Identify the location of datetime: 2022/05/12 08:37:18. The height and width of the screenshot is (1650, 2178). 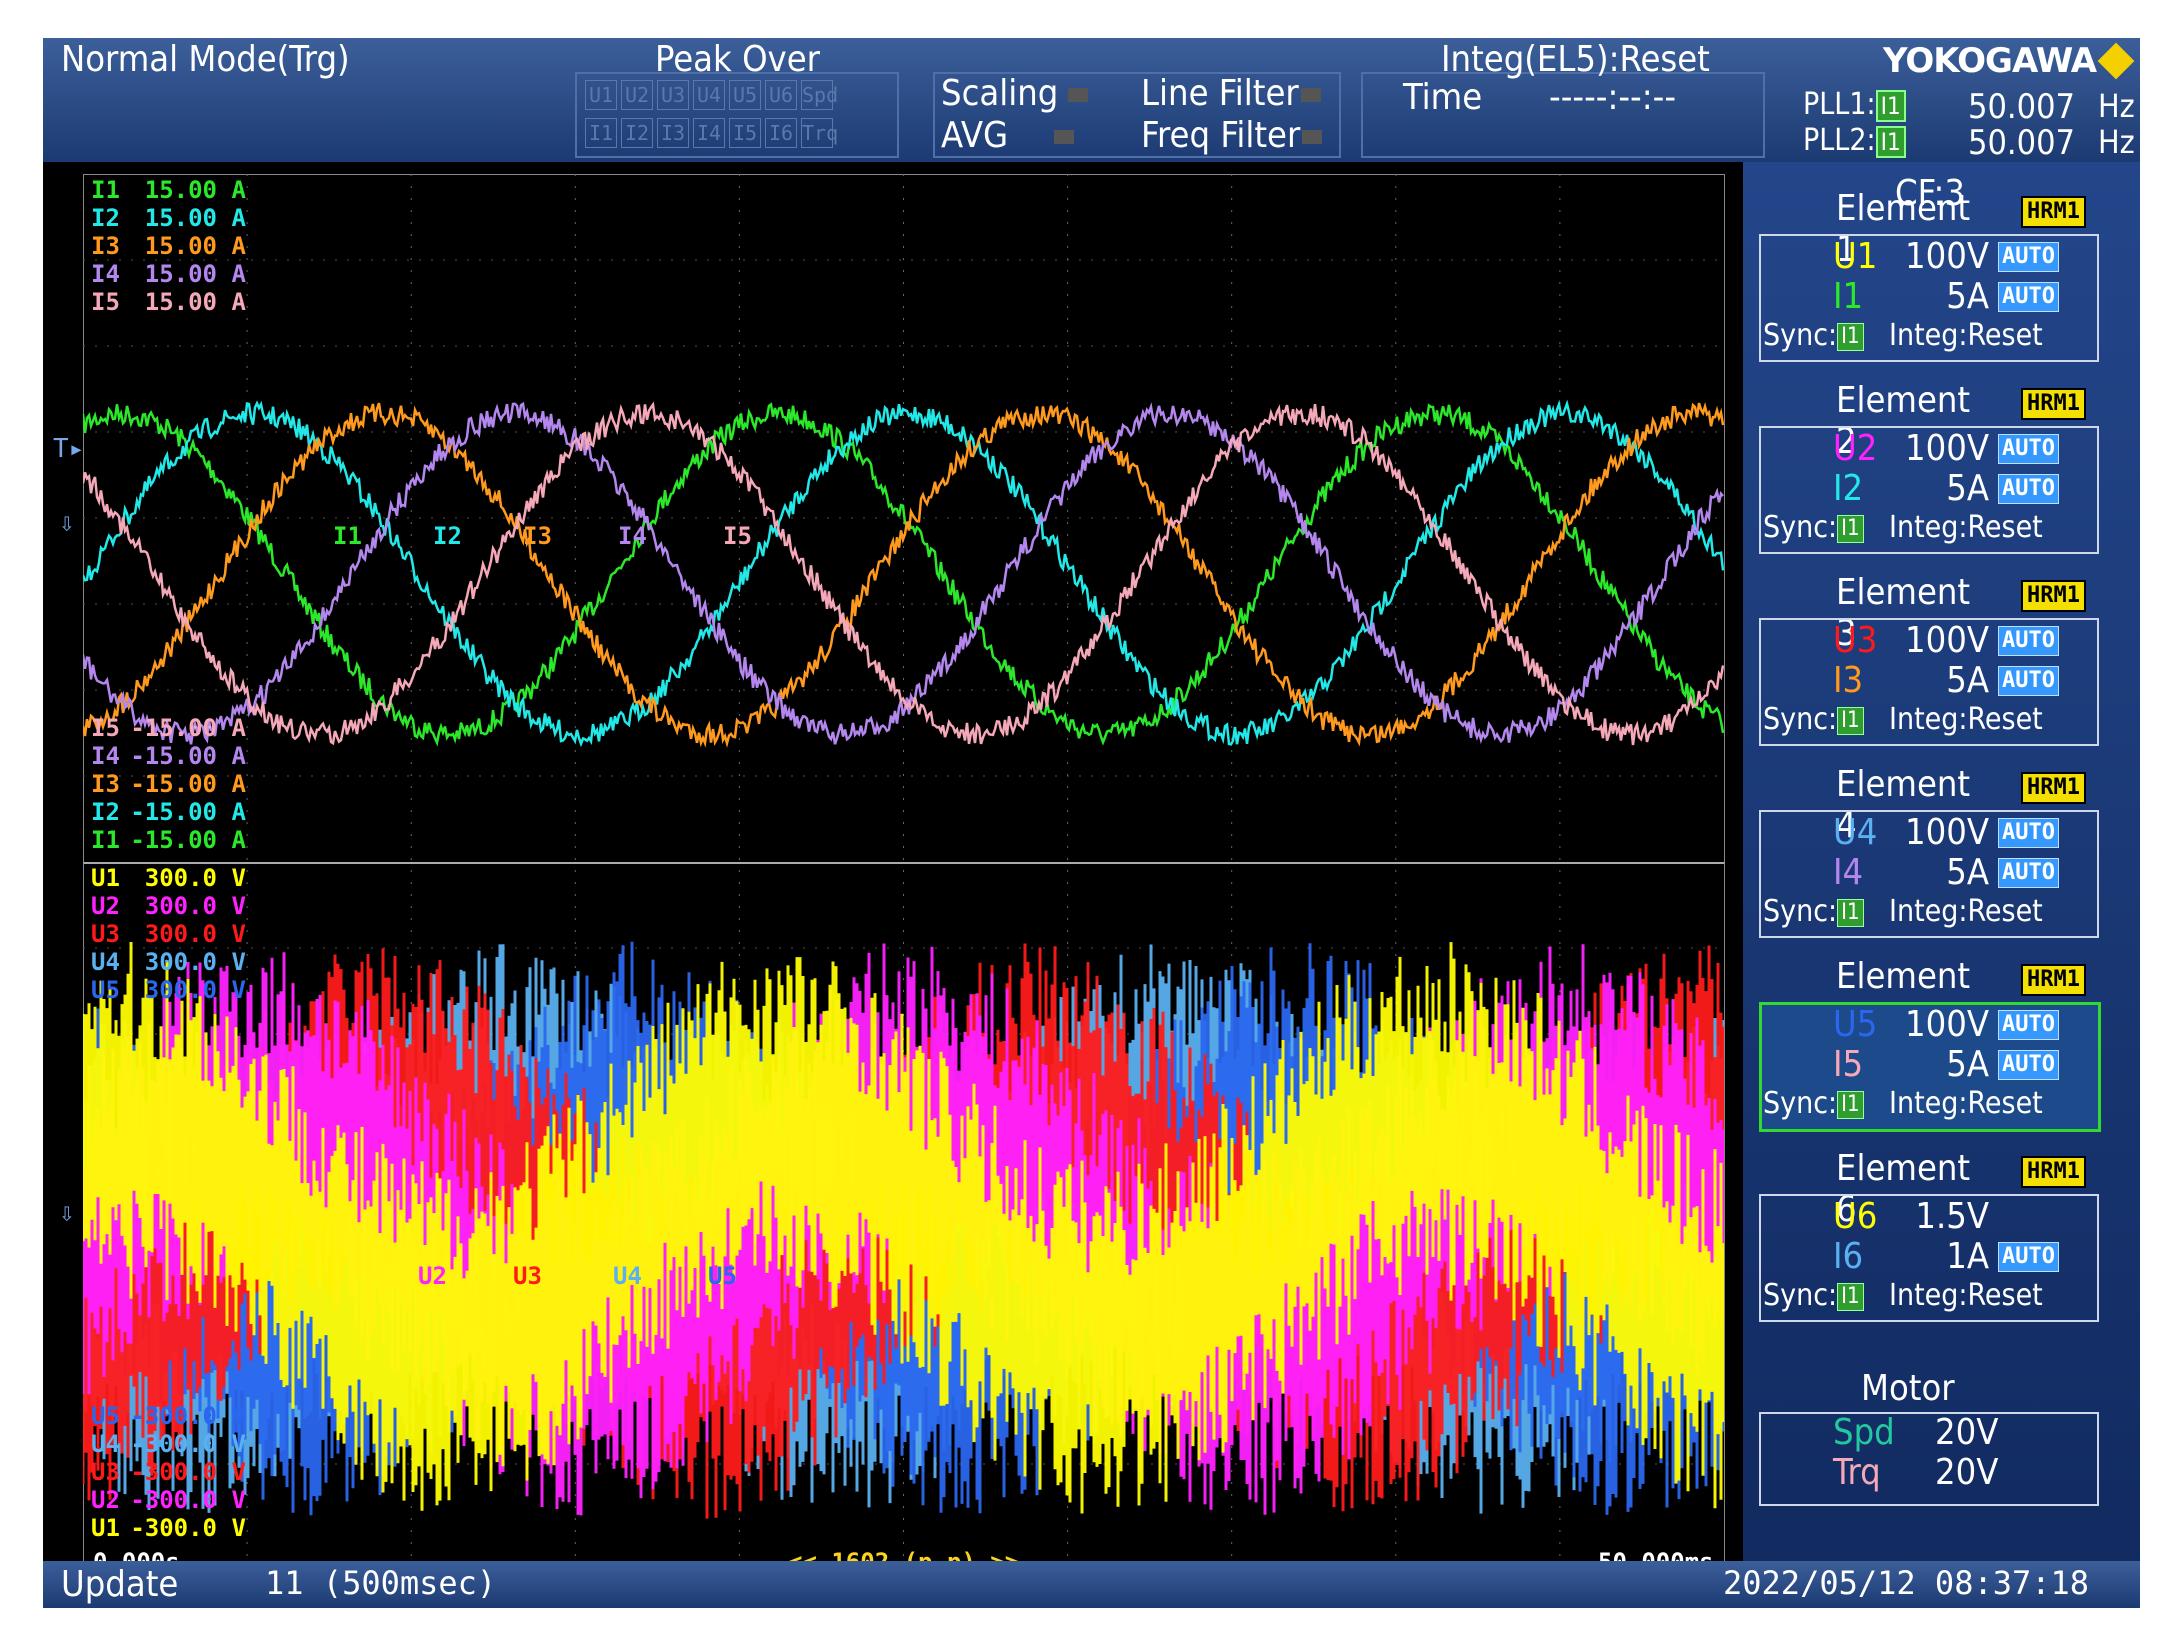
(1906, 1583).